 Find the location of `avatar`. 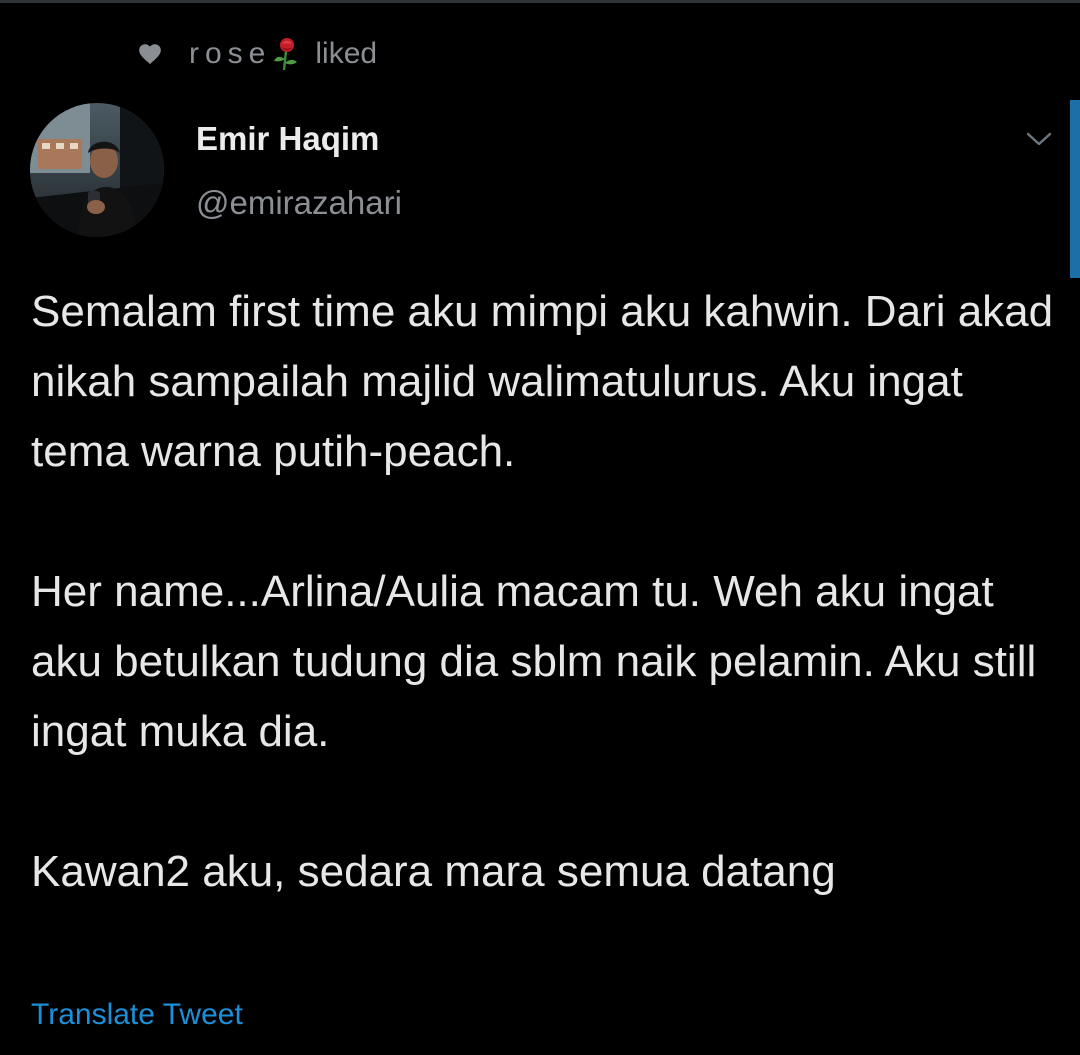

avatar is located at coordinates (97, 170).